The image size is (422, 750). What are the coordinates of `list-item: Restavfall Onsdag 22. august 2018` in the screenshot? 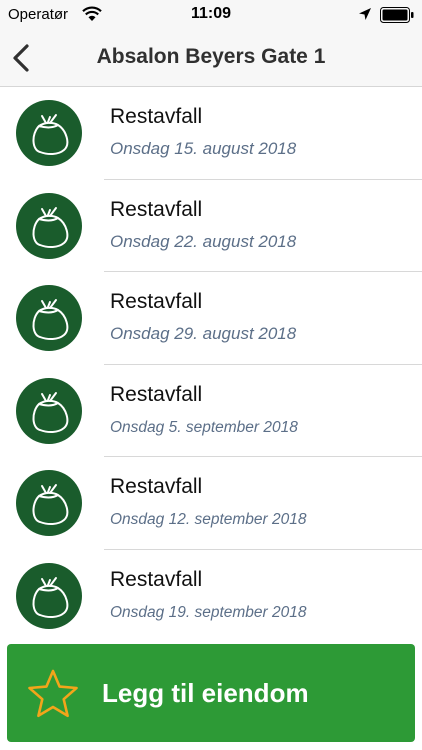 It's located at (211, 226).